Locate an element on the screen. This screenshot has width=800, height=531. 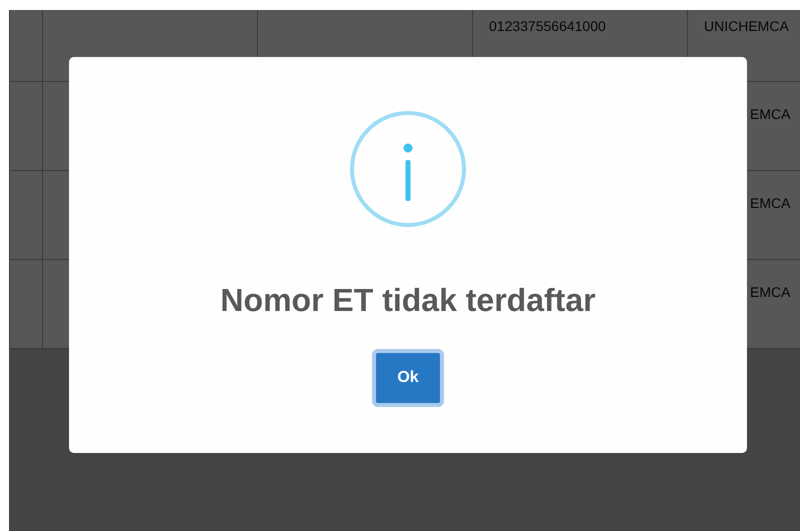
ok-button: Ok is located at coordinates (408, 378).